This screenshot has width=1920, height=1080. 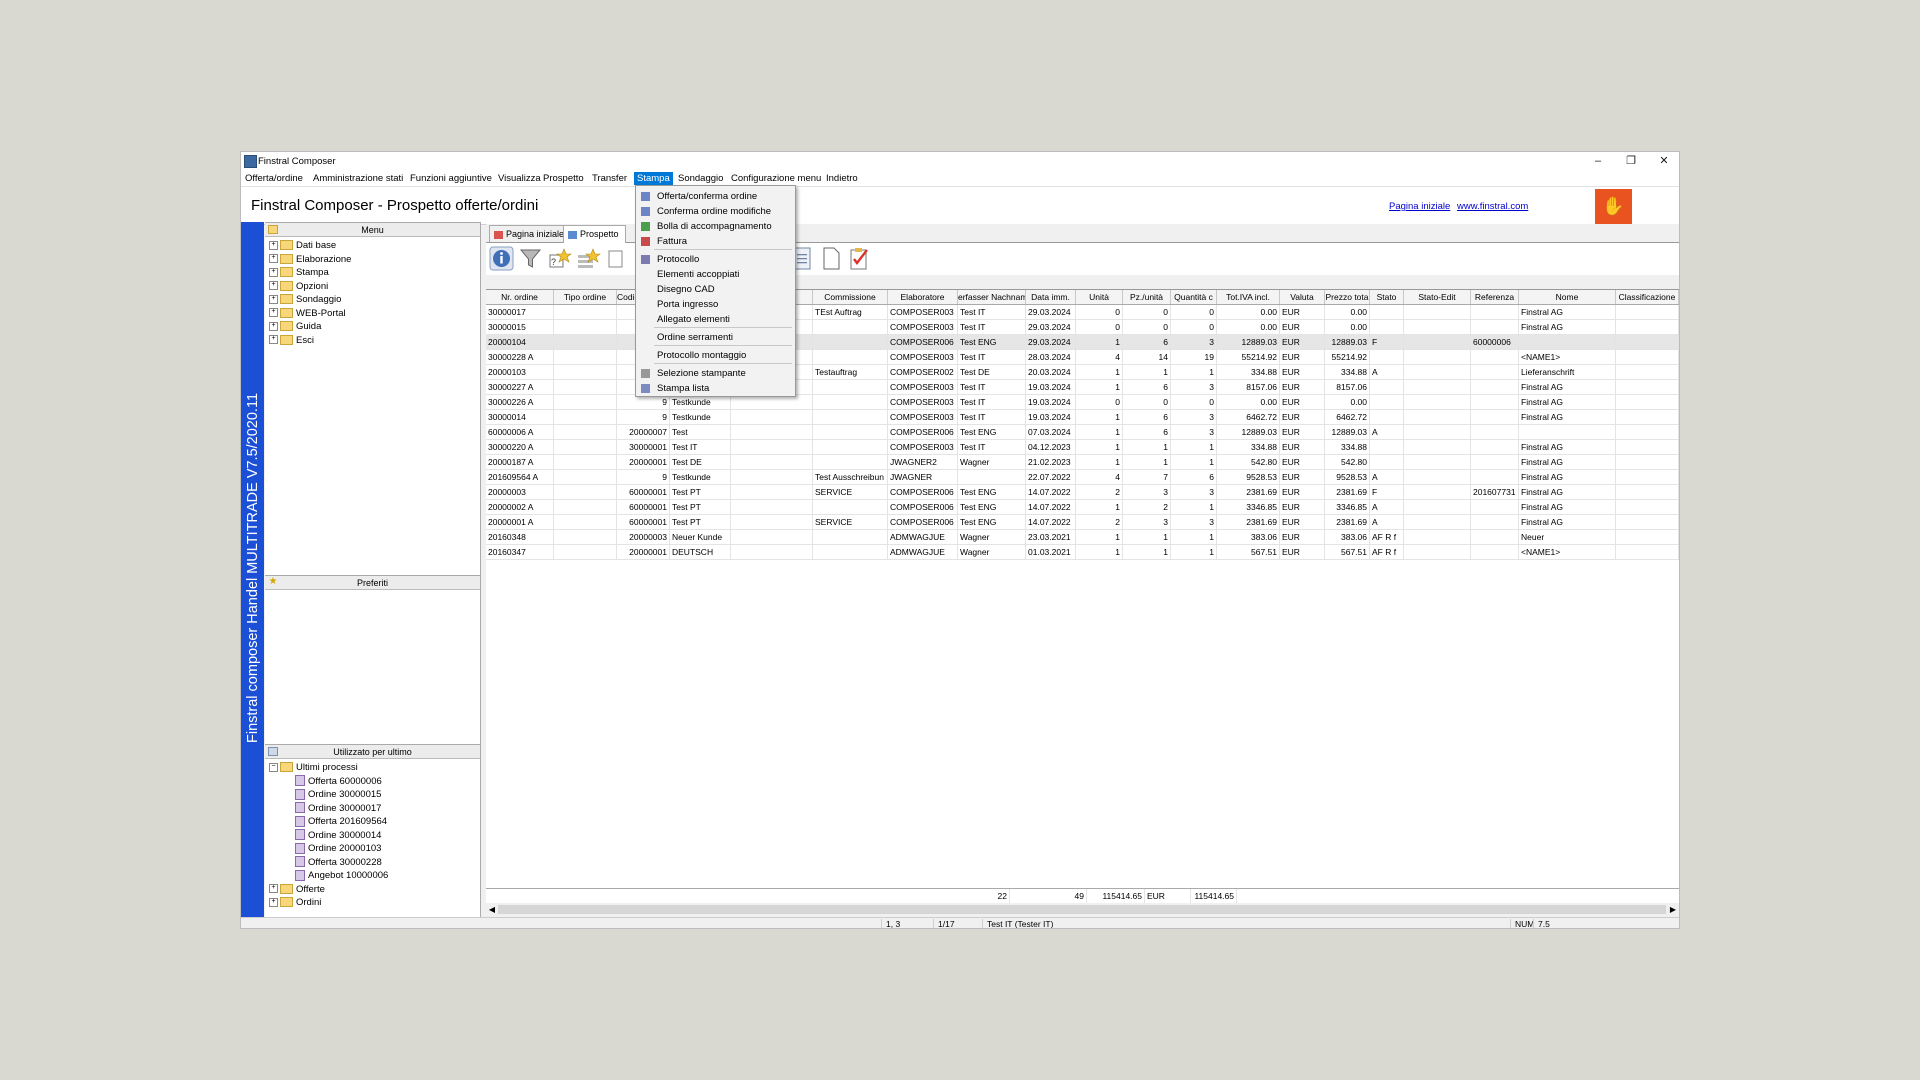 I want to click on recent-item: Offerta 60000006, so click(x=328, y=782).